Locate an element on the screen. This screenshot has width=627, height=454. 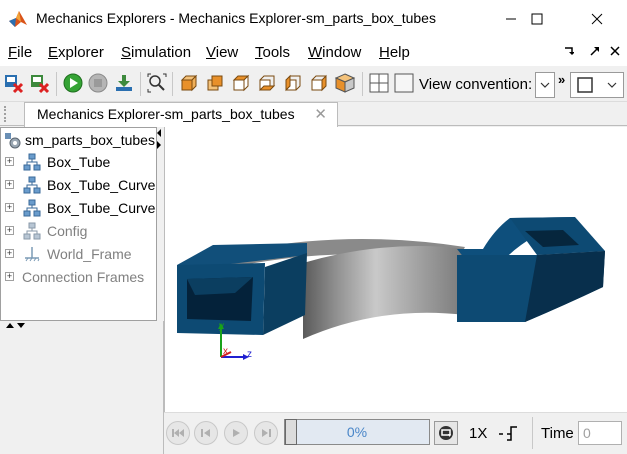
right-elbow-shade is located at coordinates (565, 286).